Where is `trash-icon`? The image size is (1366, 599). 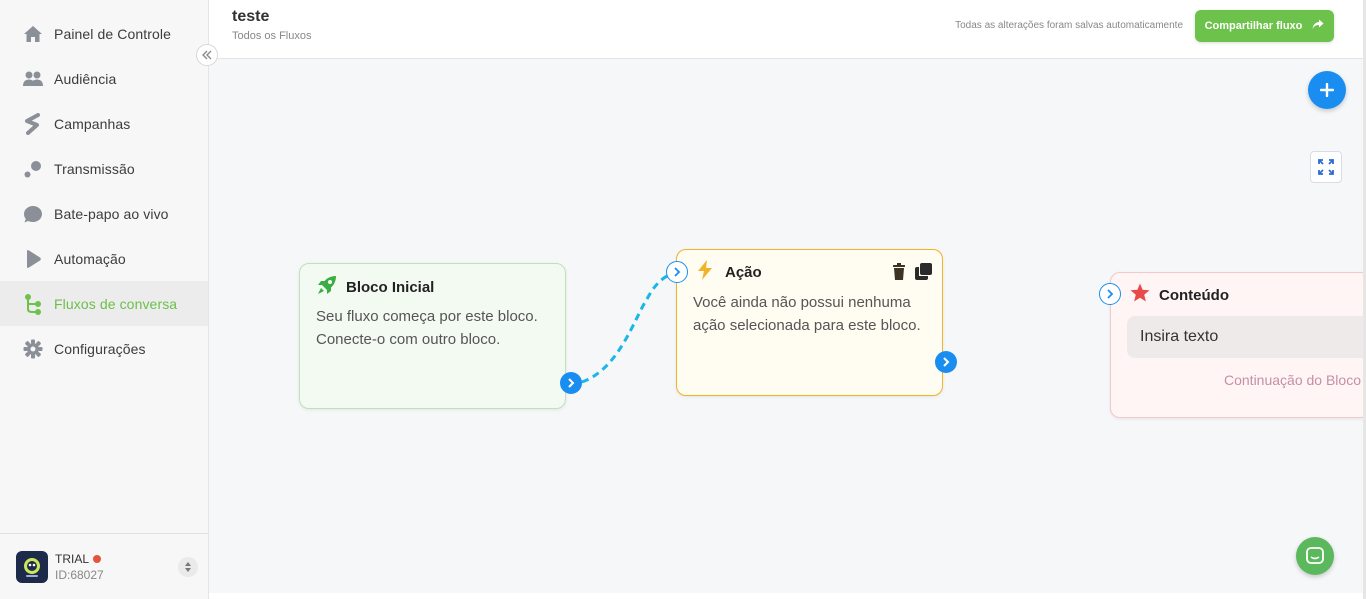 trash-icon is located at coordinates (899, 271).